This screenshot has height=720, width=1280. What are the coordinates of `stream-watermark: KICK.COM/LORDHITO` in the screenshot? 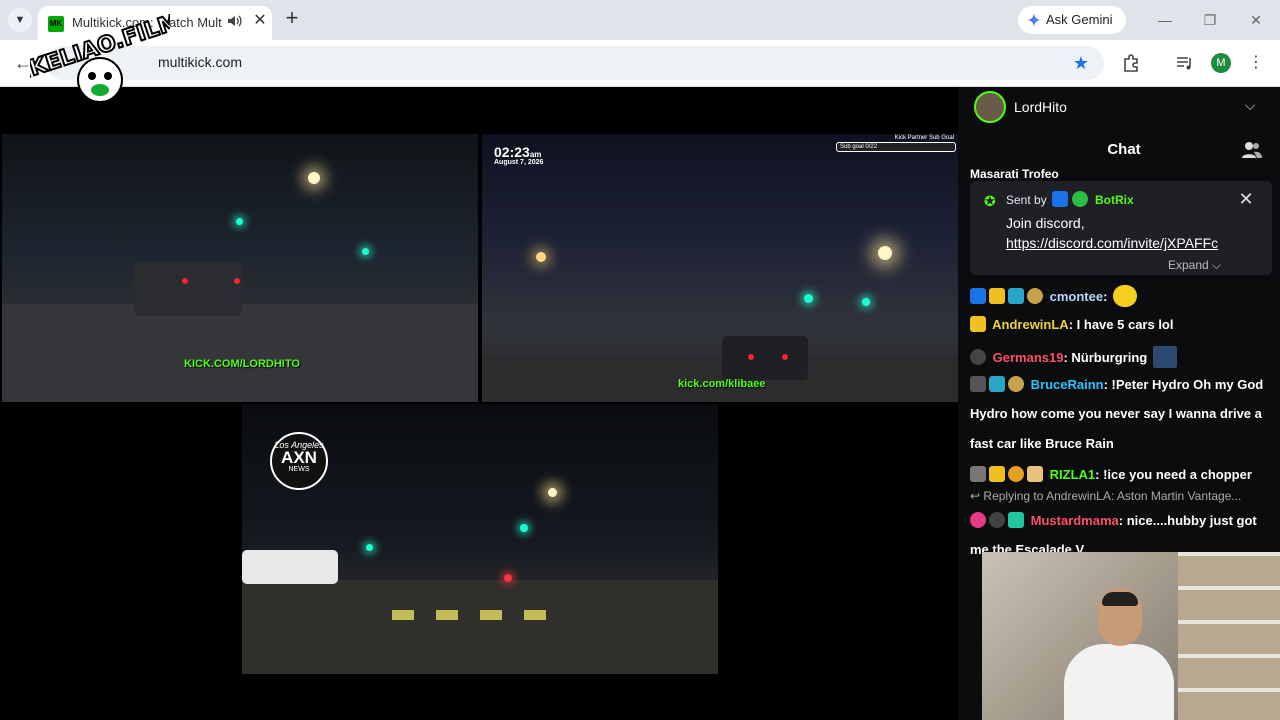 It's located at (242, 364).